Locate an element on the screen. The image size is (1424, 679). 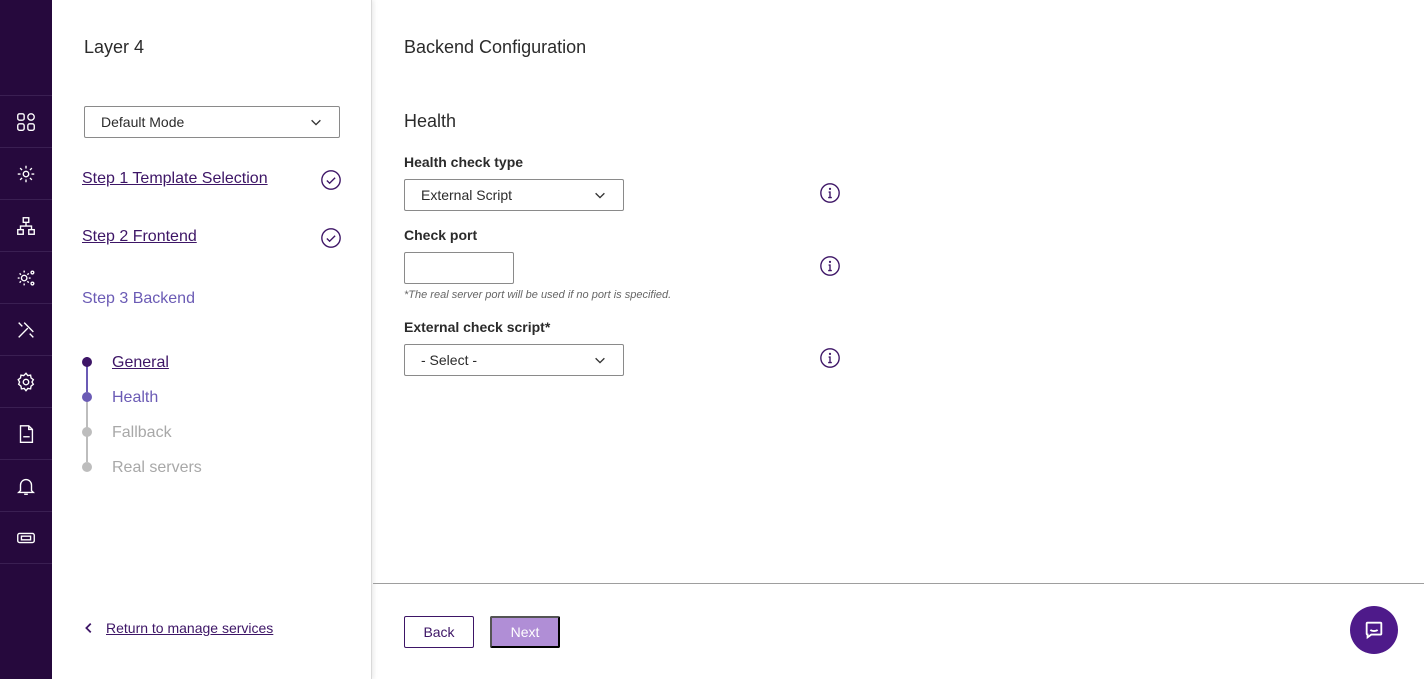
substep-label: General is located at coordinates (140, 362).